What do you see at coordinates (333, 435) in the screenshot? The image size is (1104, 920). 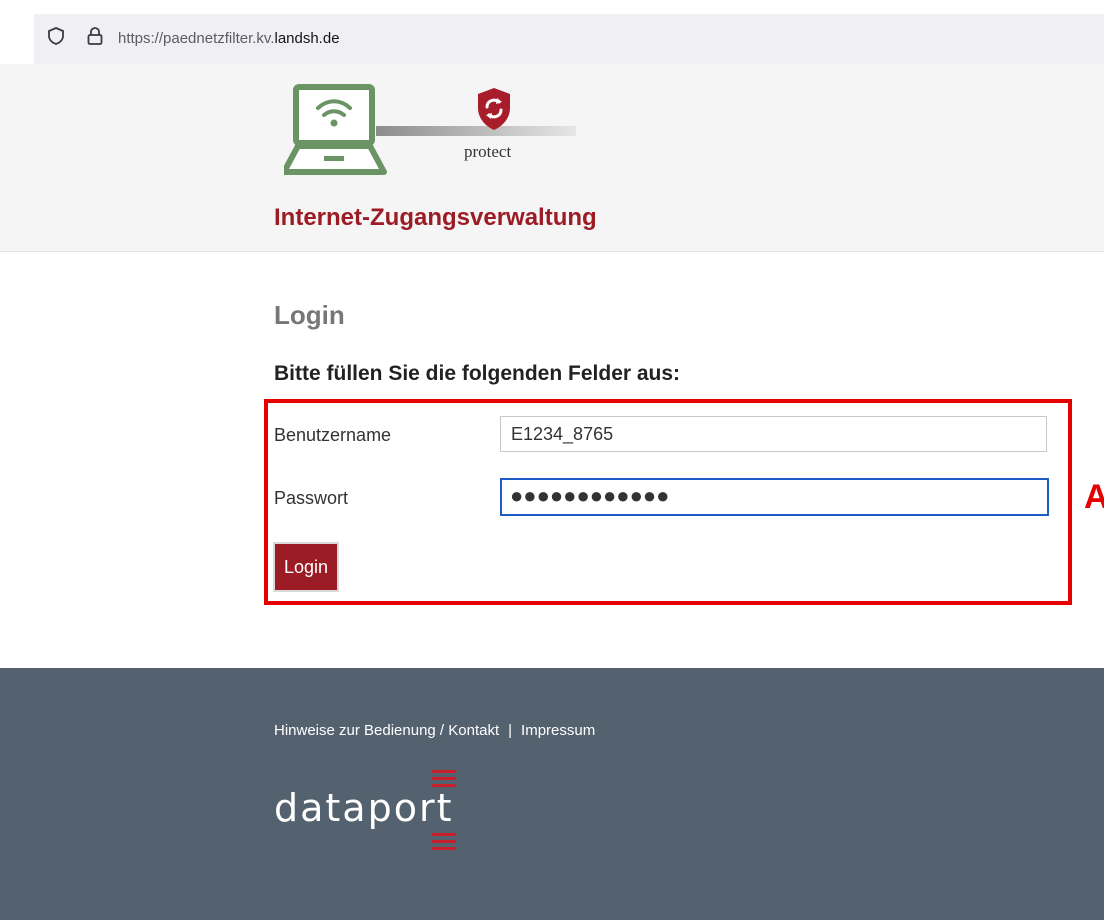 I see `username-label: Benutzername` at bounding box center [333, 435].